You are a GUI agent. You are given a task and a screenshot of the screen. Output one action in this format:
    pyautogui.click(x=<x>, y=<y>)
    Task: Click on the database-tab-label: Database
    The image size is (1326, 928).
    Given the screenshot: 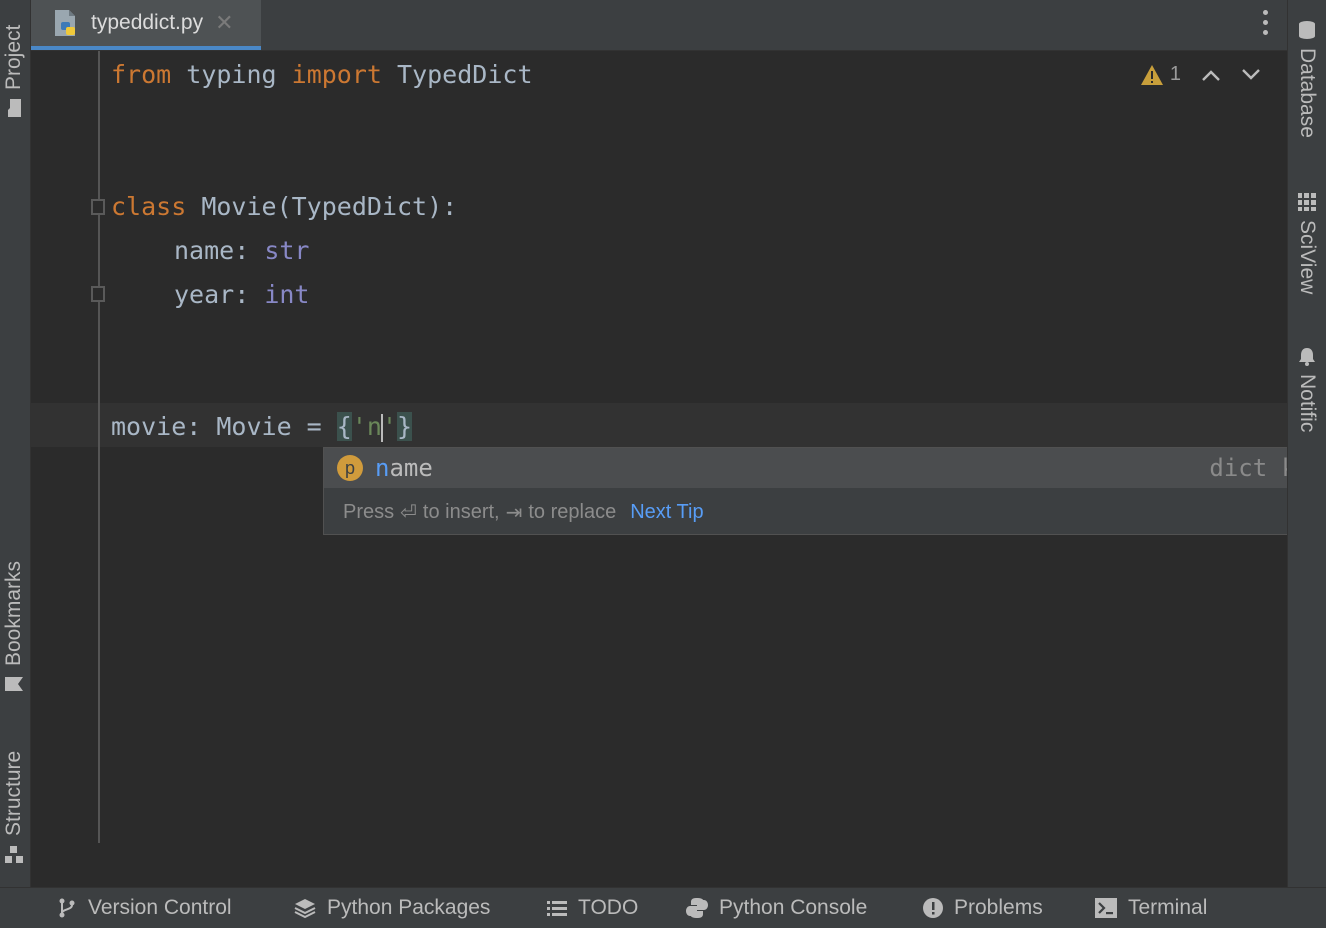 What is the action you would take?
    pyautogui.click(x=1307, y=93)
    